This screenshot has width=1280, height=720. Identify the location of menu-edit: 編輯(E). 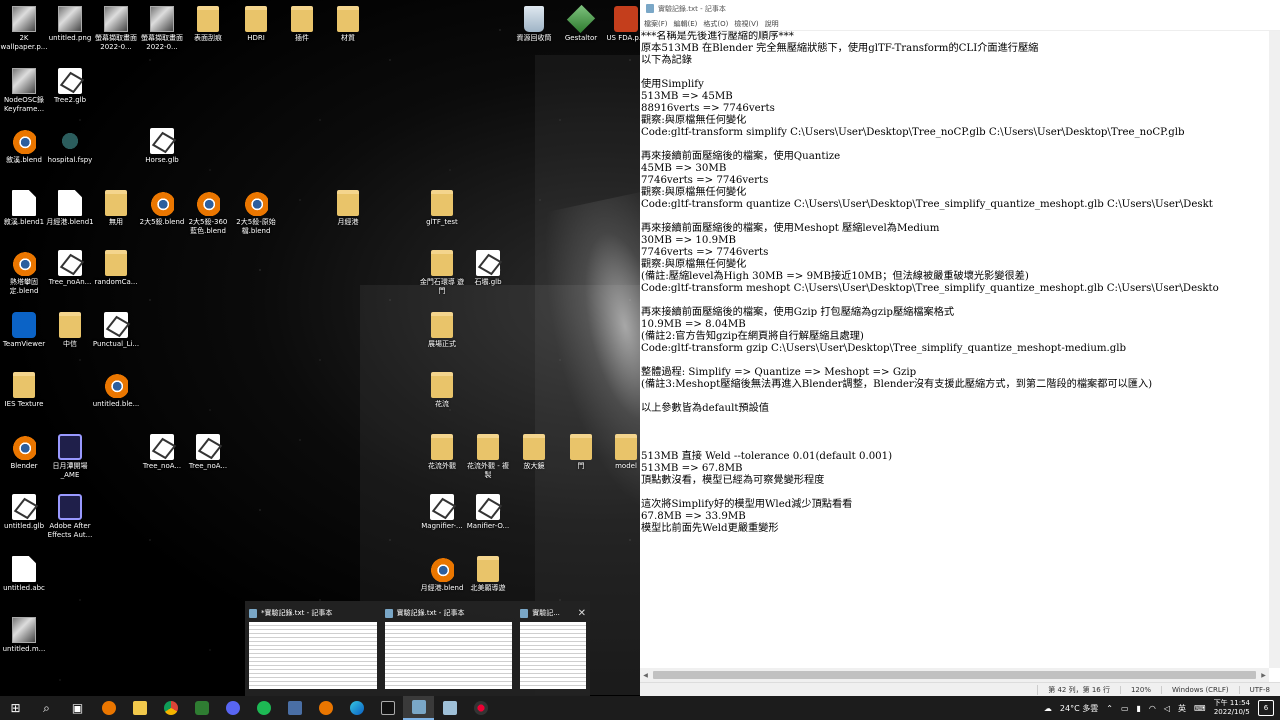
(686, 24).